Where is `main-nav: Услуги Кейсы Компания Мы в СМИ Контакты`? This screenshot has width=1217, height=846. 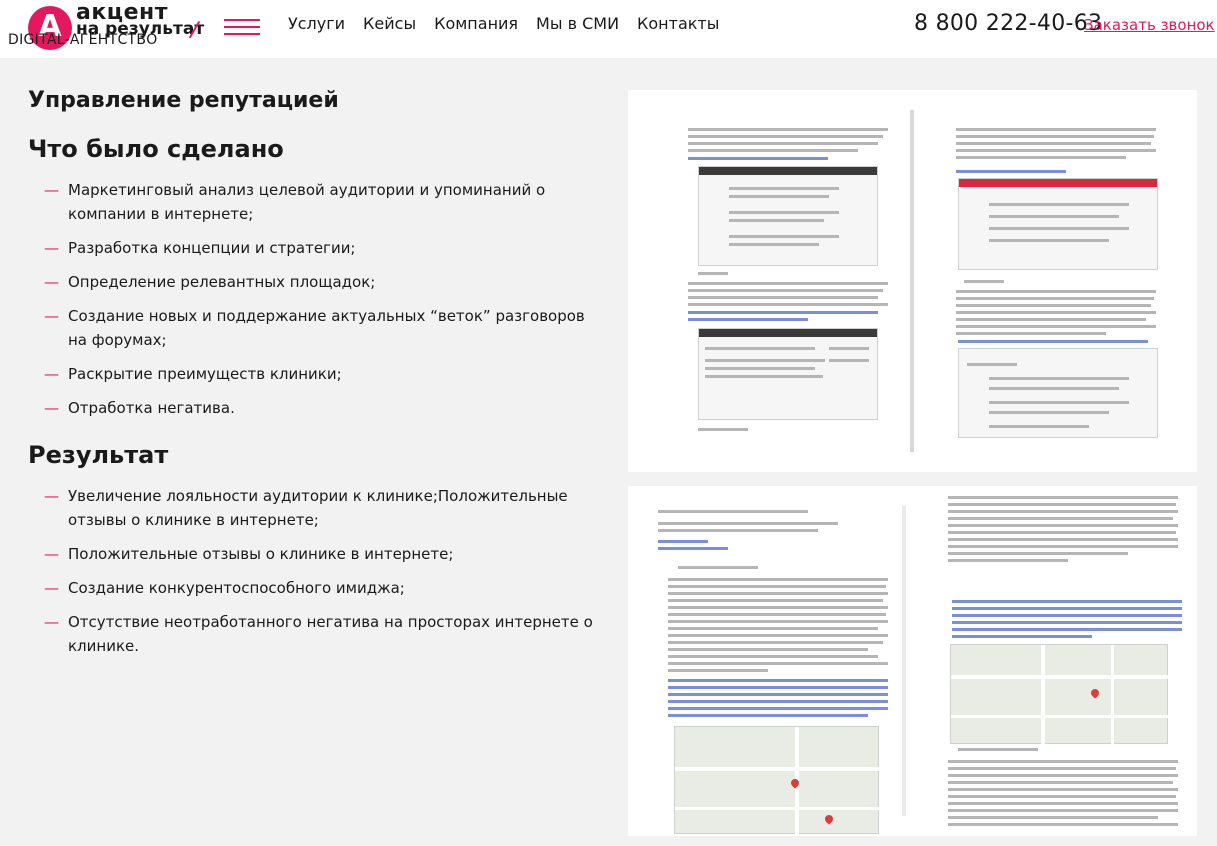
main-nav: Услуги Кейсы Компания Мы в СМИ Контакты is located at coordinates (503, 24).